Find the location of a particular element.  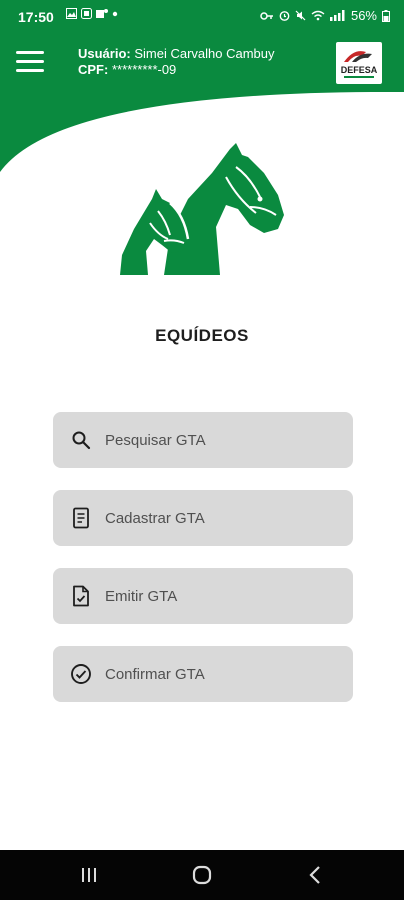

recent-apps-icon is located at coordinates (89, 875).